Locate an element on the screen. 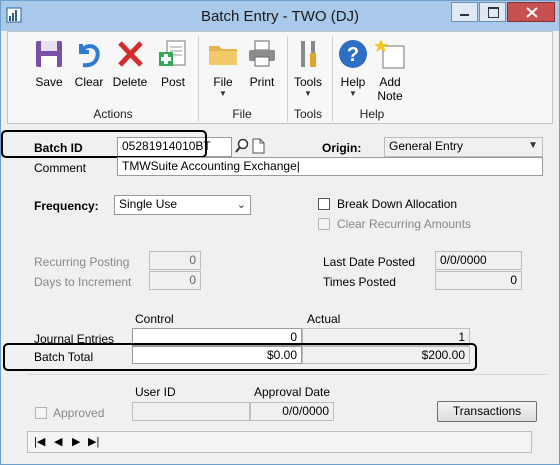  control-column-header: Control is located at coordinates (154, 319).